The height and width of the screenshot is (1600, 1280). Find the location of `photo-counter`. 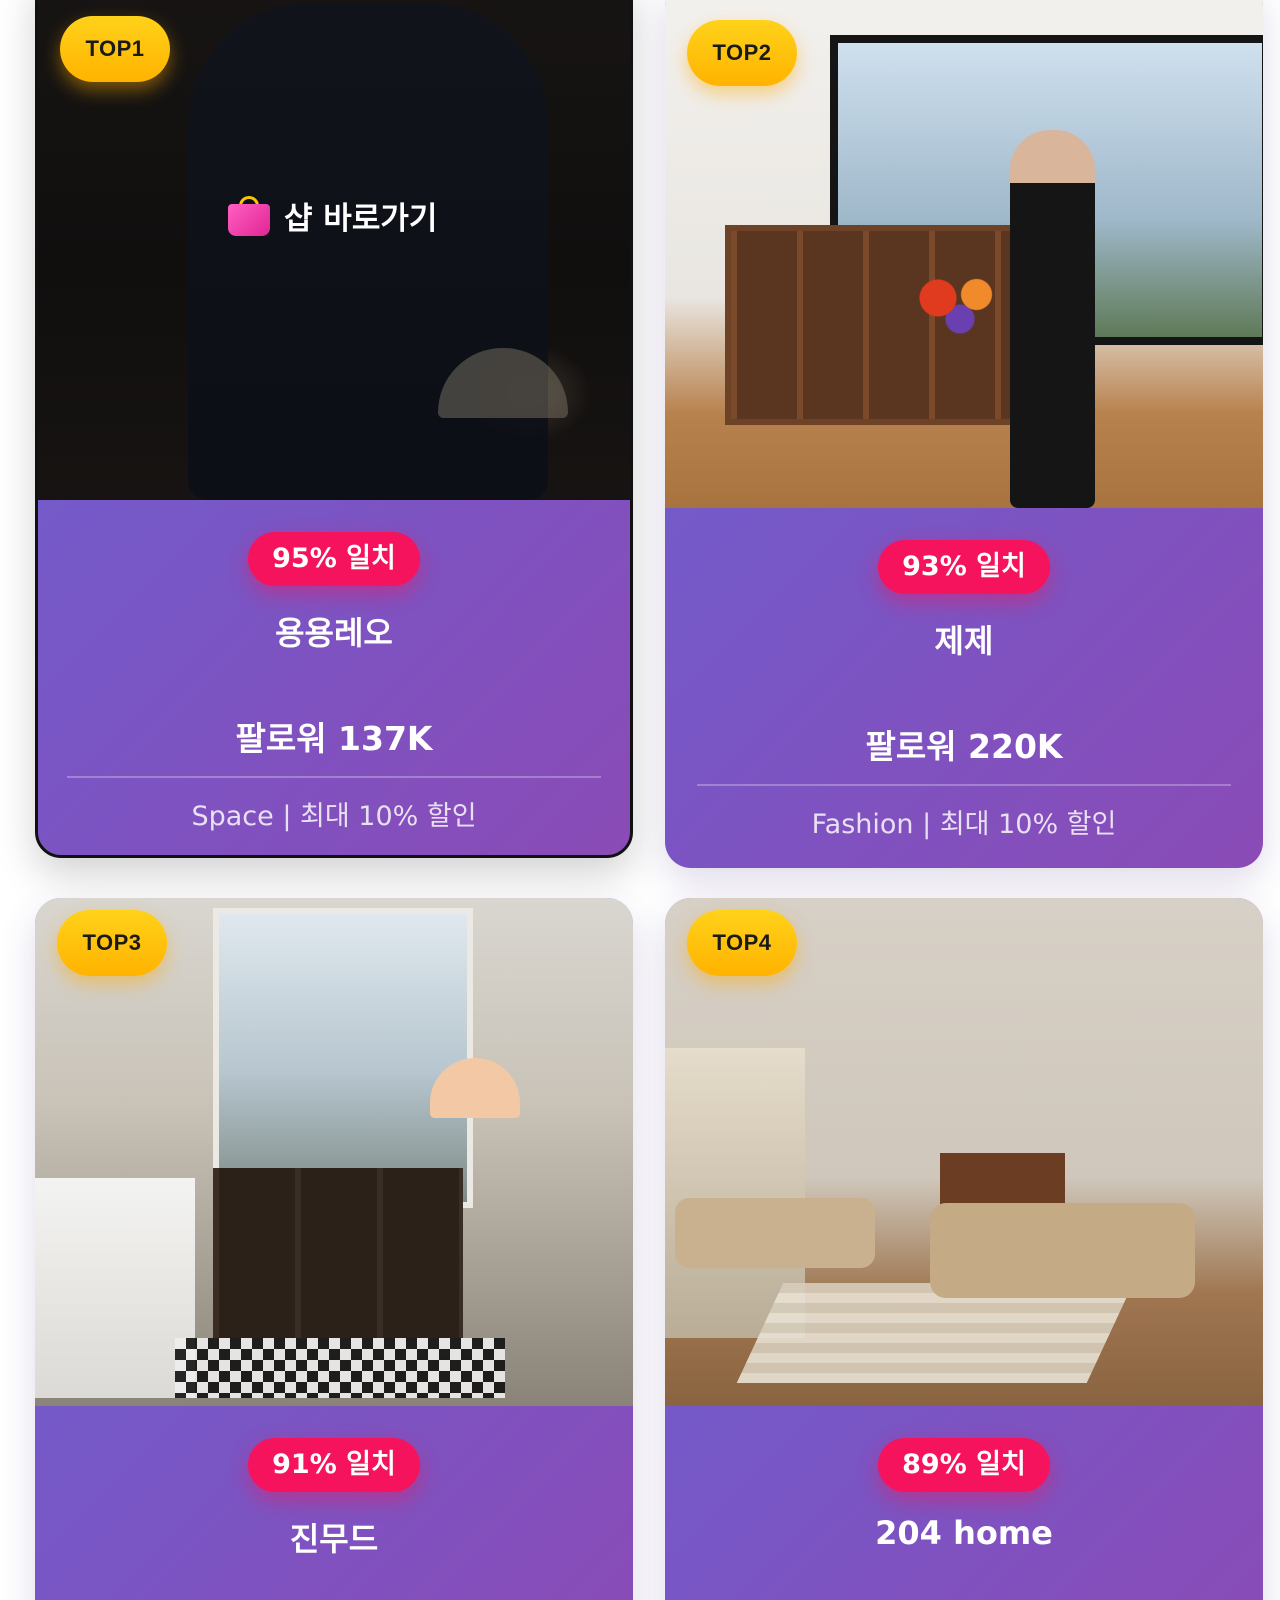

photo-counter is located at coordinates (115, 1288).